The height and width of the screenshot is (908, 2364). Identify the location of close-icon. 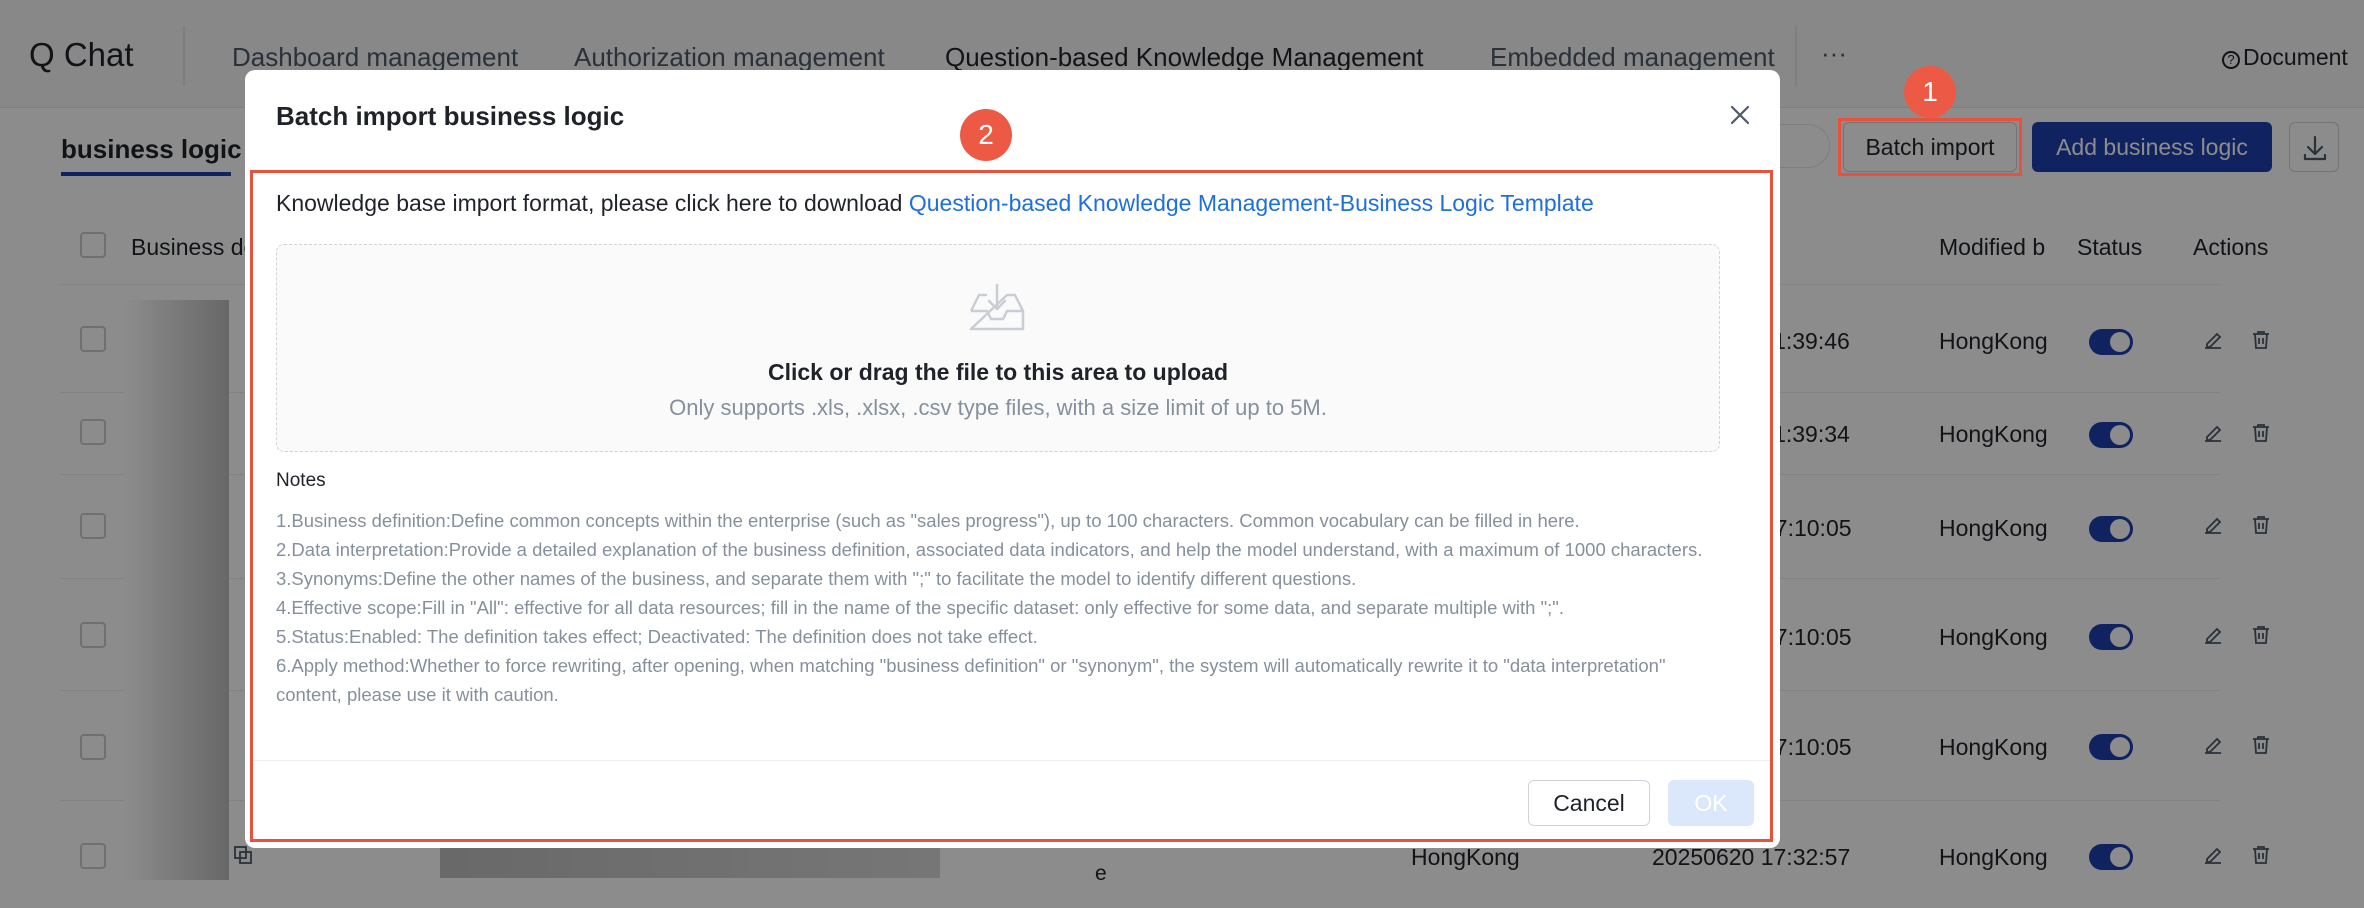
(1740, 115).